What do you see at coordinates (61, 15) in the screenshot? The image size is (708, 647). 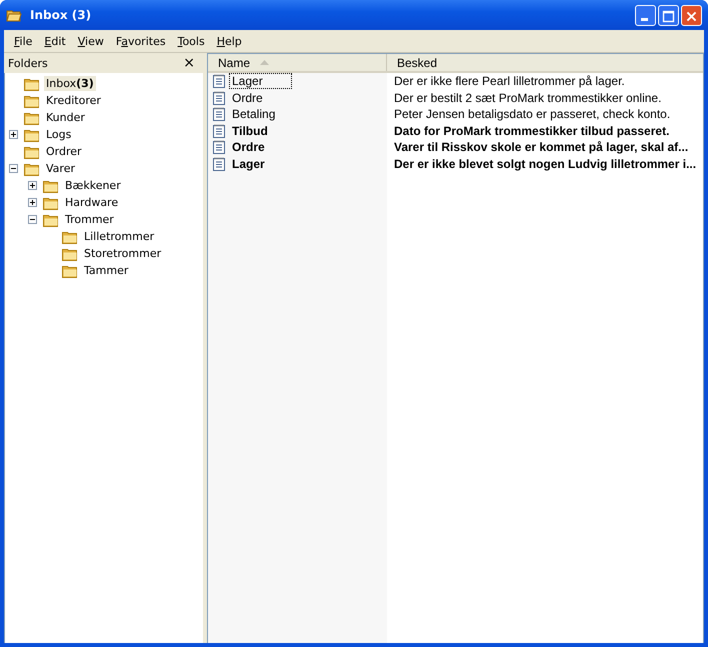 I see `window-title: Inbox (3)` at bounding box center [61, 15].